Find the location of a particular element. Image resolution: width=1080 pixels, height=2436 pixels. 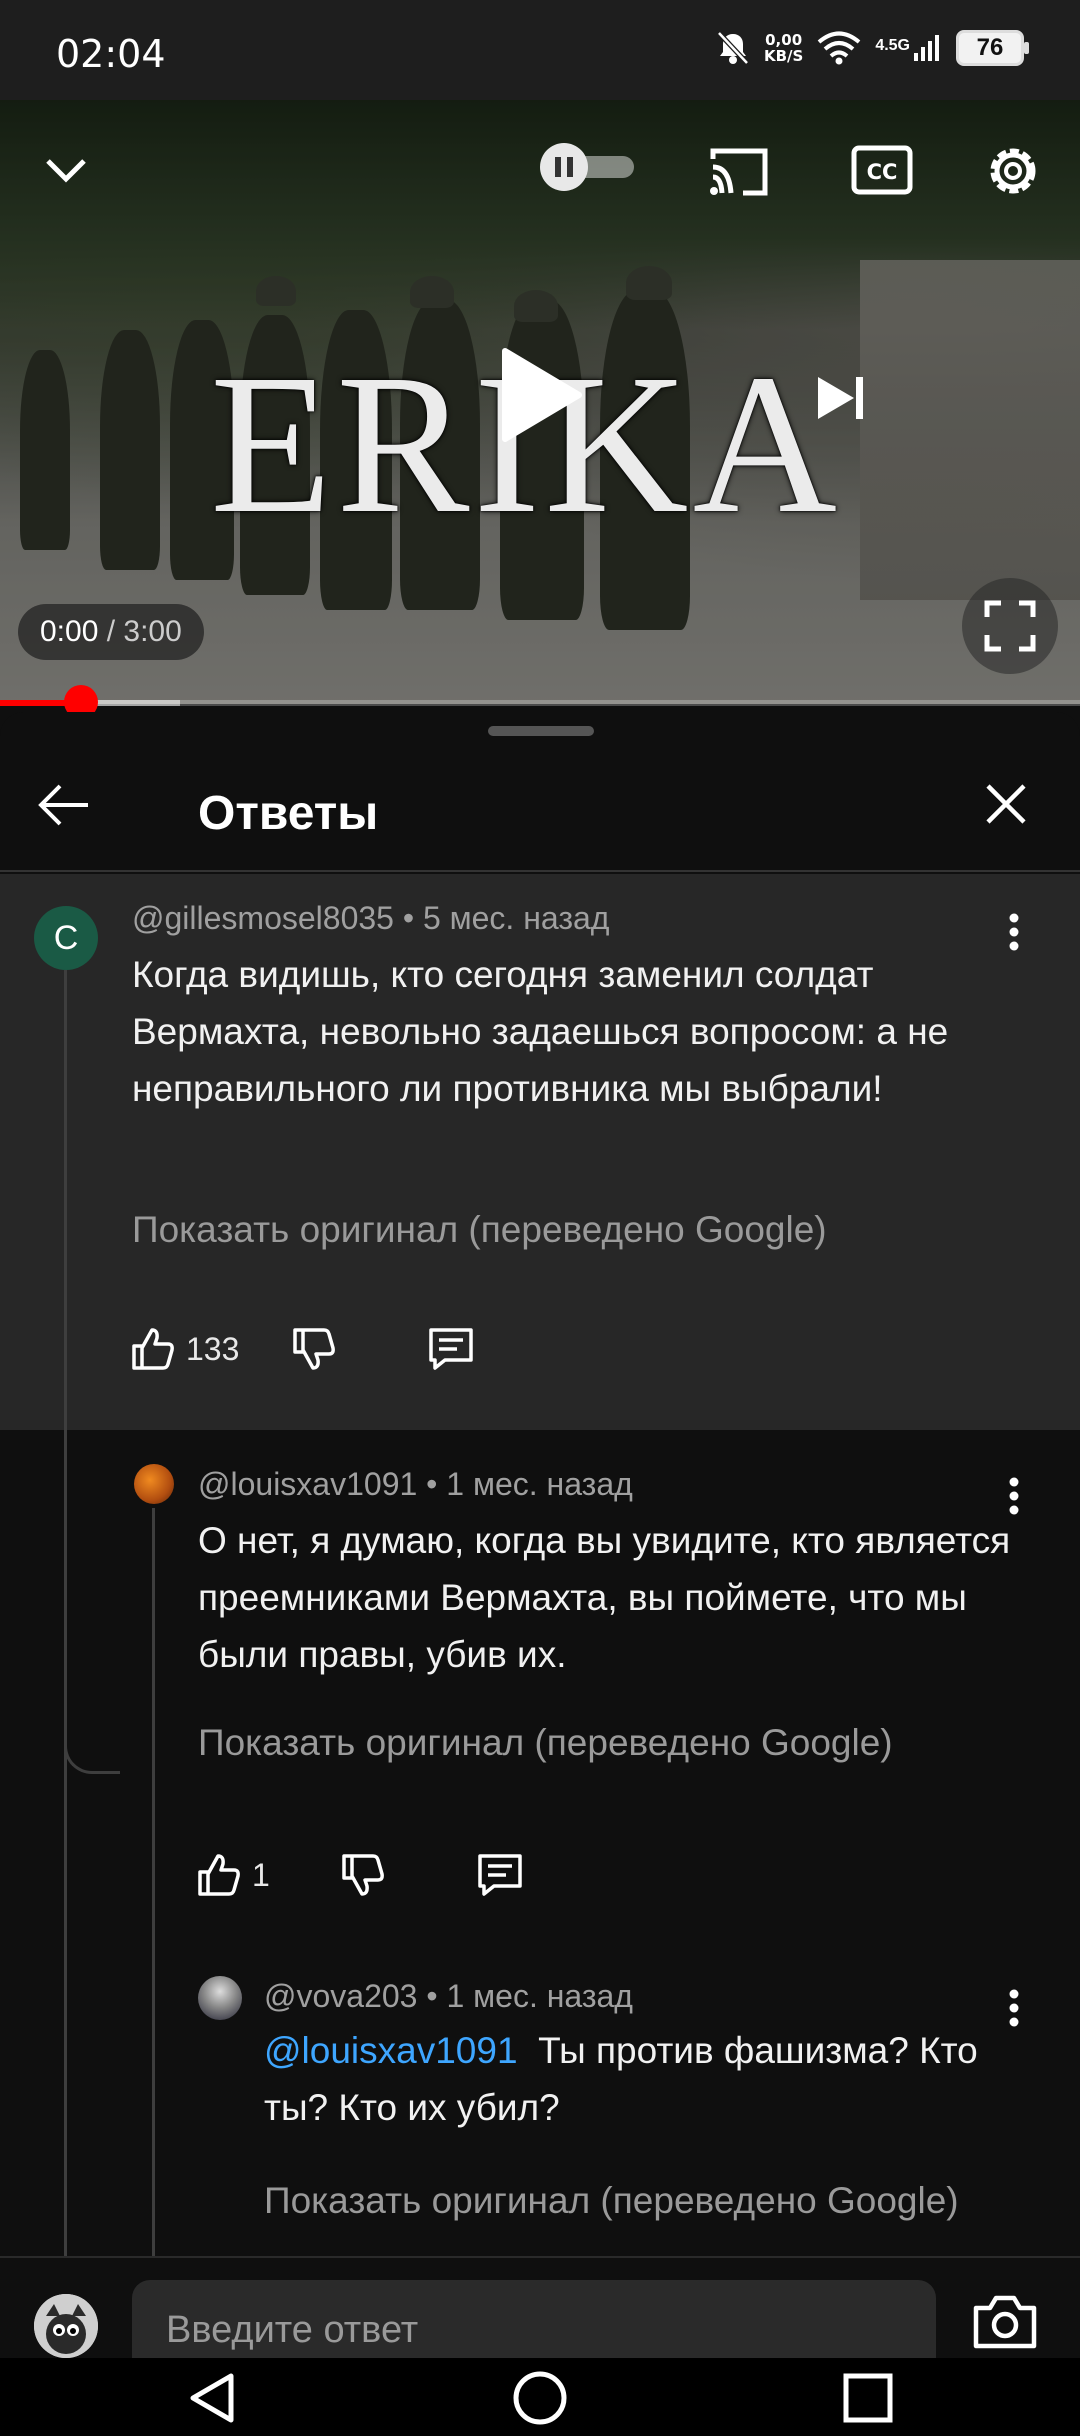

system-nav-bar is located at coordinates (540, 2397).